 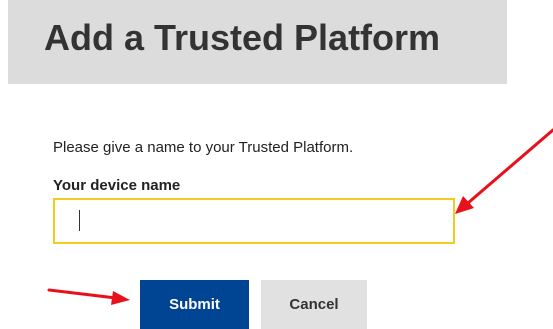 I want to click on annotation-arrow-input, so click(x=504, y=171).